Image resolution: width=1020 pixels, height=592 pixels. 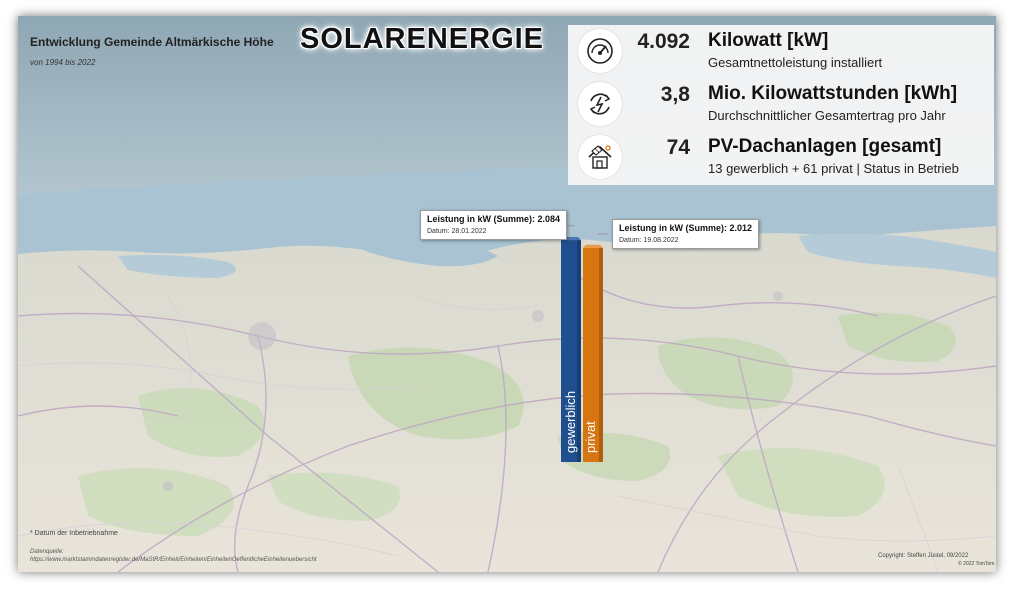 I want to click on tooltip-date: Datum: 28.01.2022, so click(x=457, y=231).